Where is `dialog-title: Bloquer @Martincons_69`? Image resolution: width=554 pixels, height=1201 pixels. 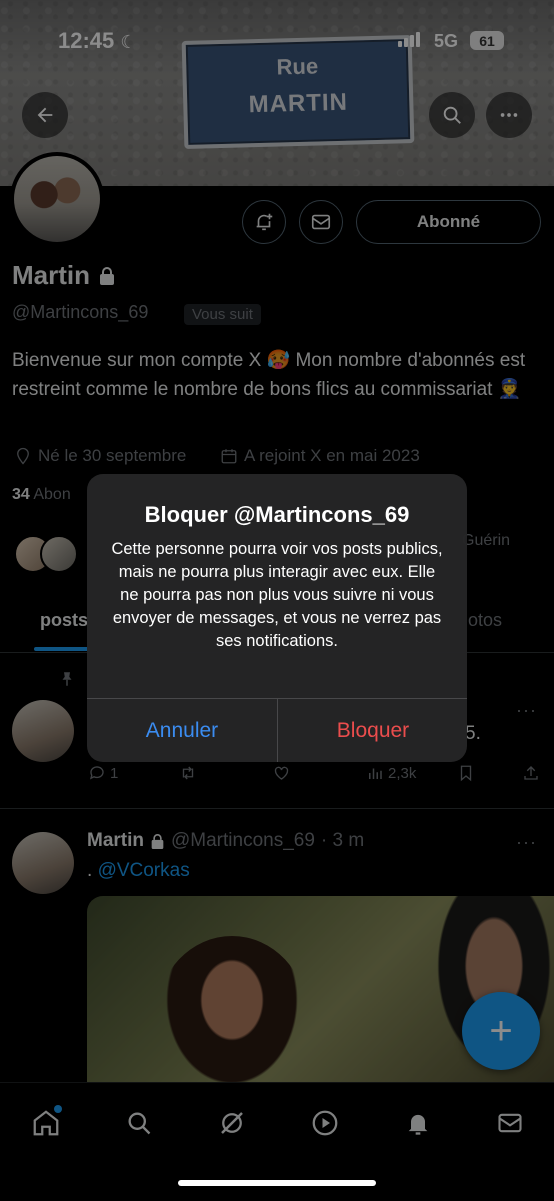 dialog-title: Bloquer @Martincons_69 is located at coordinates (277, 514).